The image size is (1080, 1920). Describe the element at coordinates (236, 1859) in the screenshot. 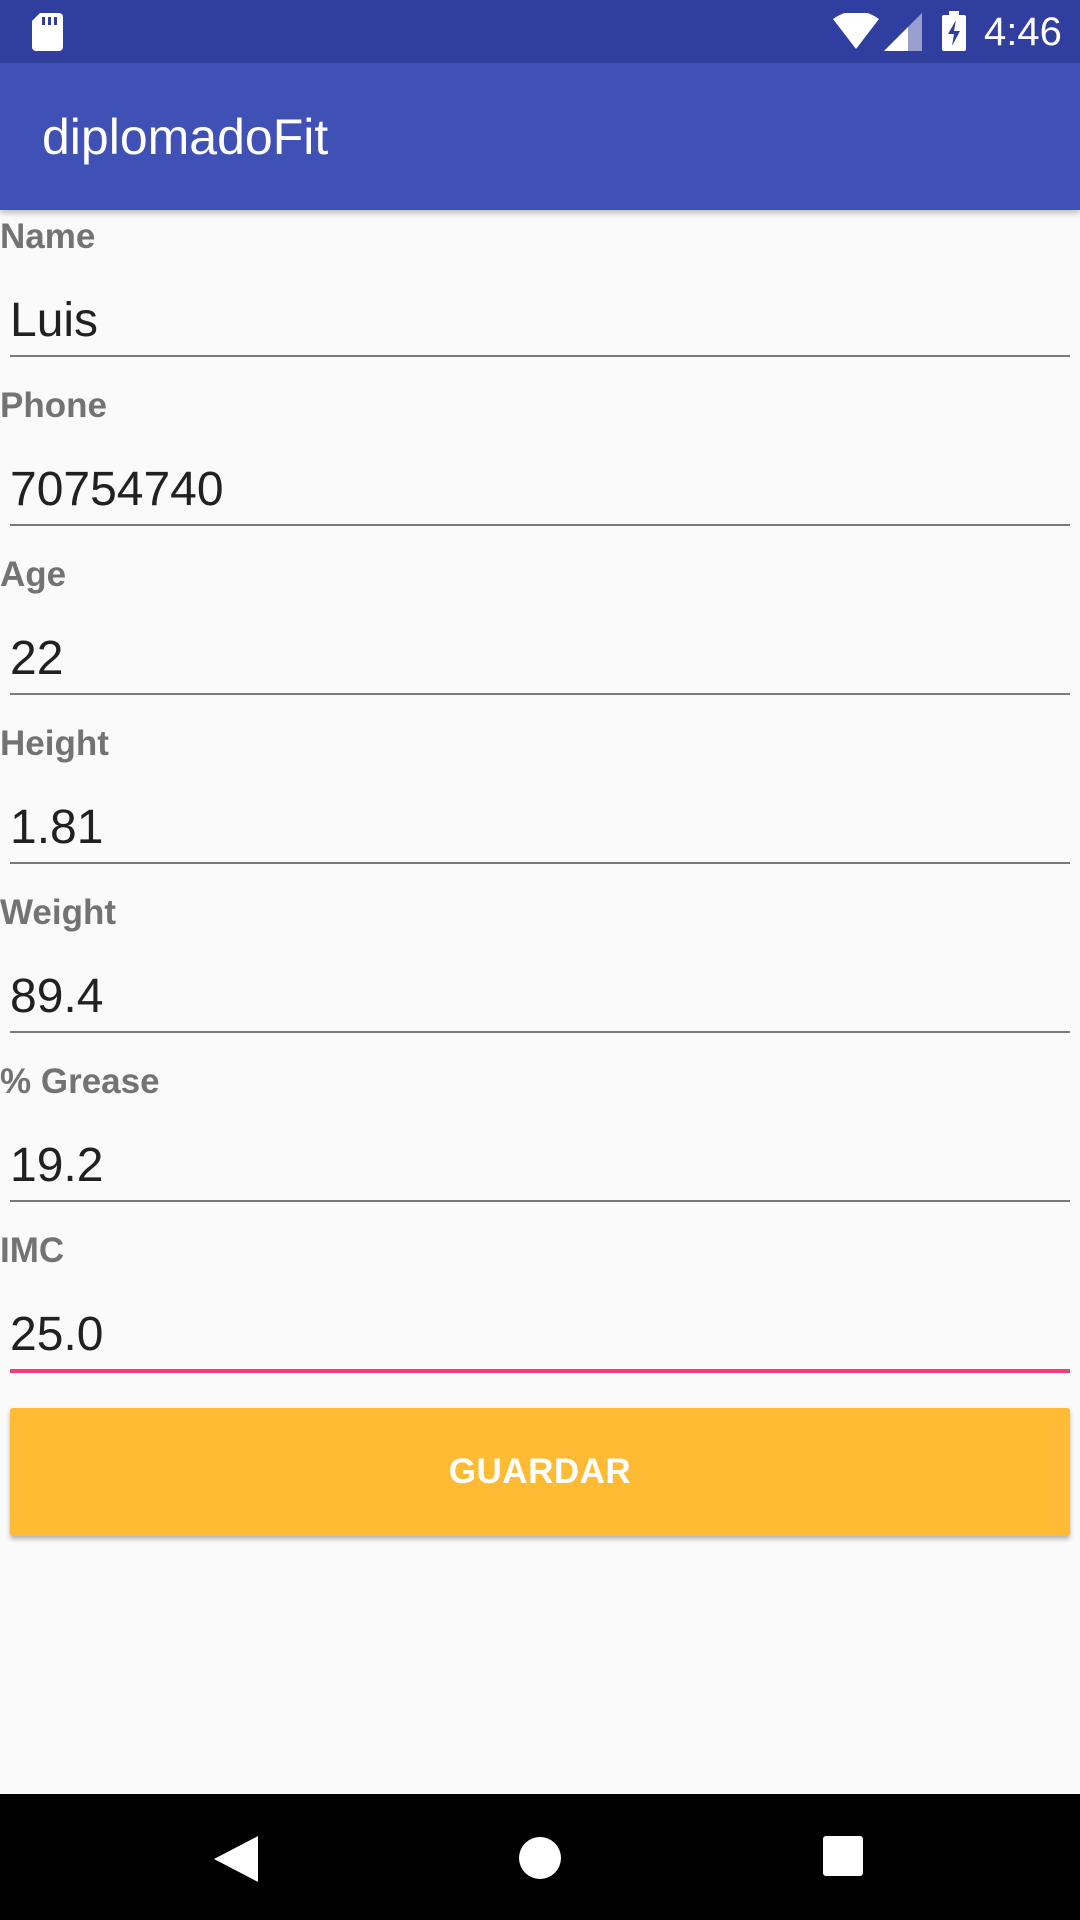

I see `back-icon` at that location.